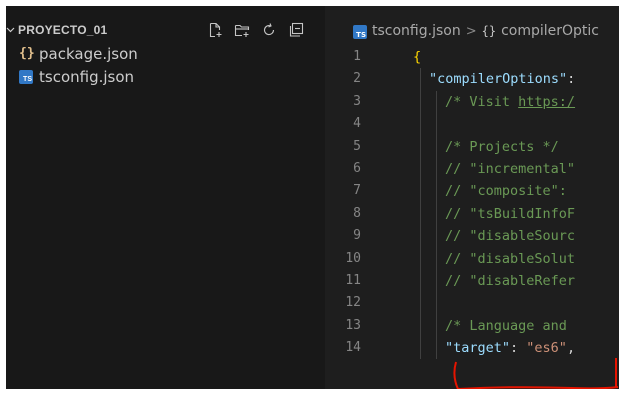 This screenshot has width=619, height=395. Describe the element at coordinates (165, 54) in the screenshot. I see `file-item-package-json: {} package.json` at that location.